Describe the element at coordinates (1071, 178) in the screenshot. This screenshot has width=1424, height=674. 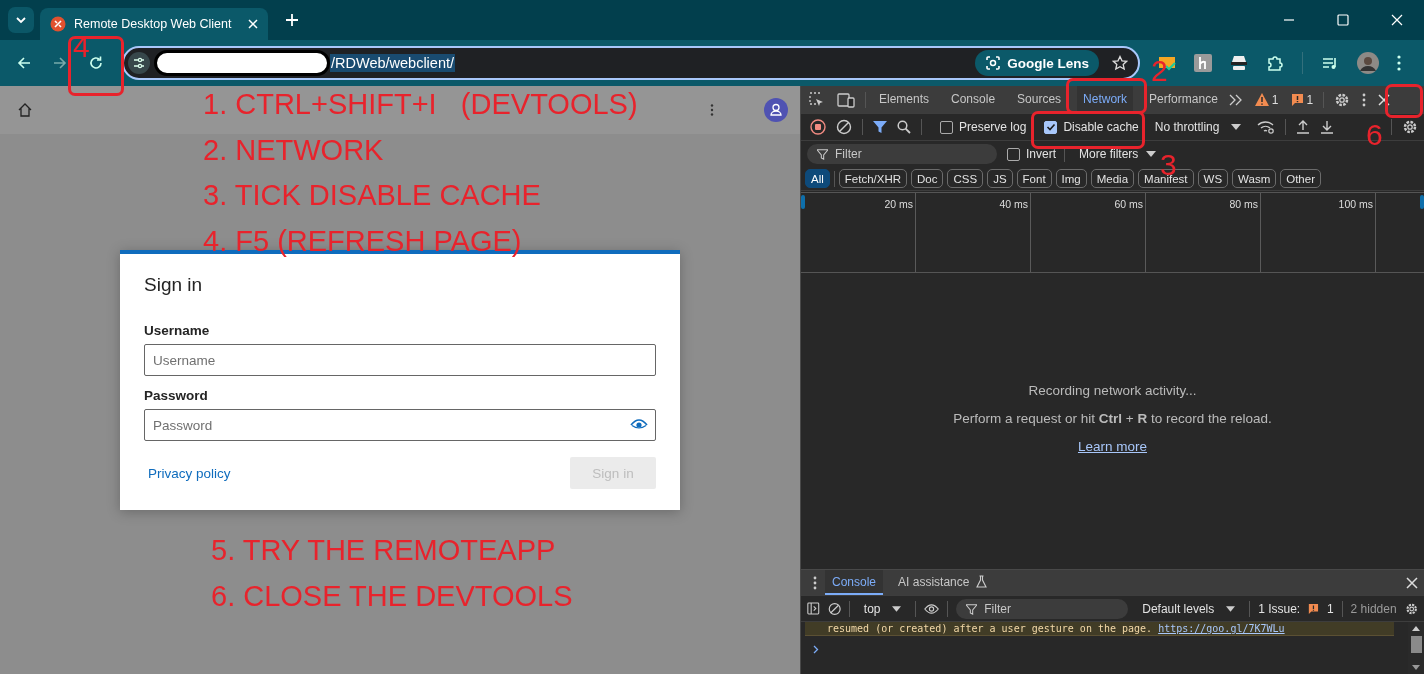
I see `type-filter-chip: Img` at that location.